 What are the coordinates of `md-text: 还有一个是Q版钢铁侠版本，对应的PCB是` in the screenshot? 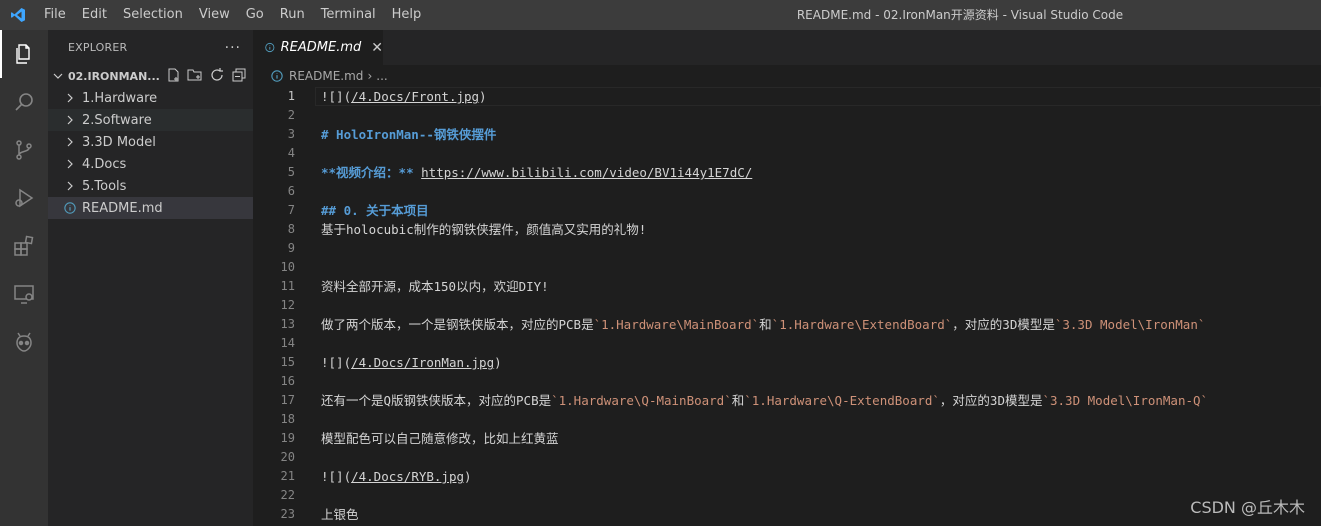 It's located at (436, 400).